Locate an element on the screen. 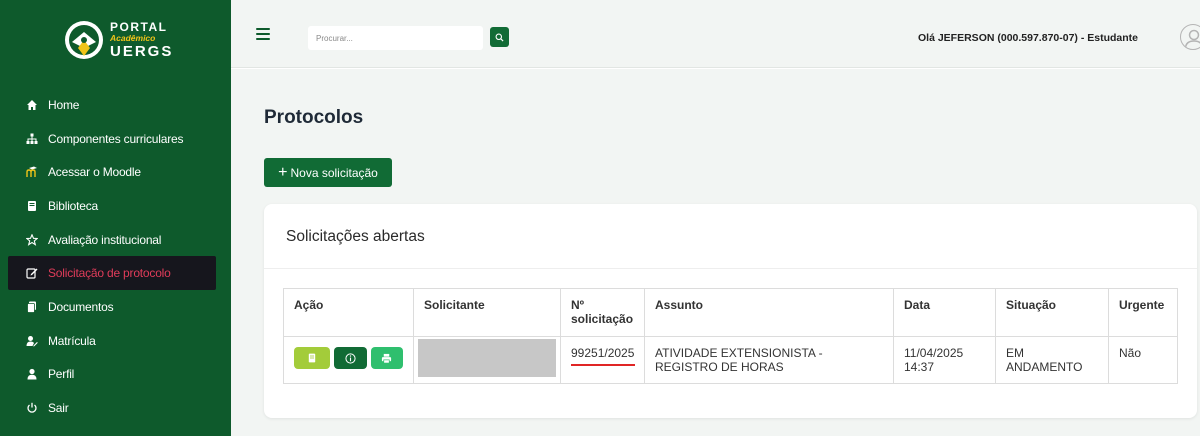  request-number-cell: 99251/2025 is located at coordinates (602, 360).